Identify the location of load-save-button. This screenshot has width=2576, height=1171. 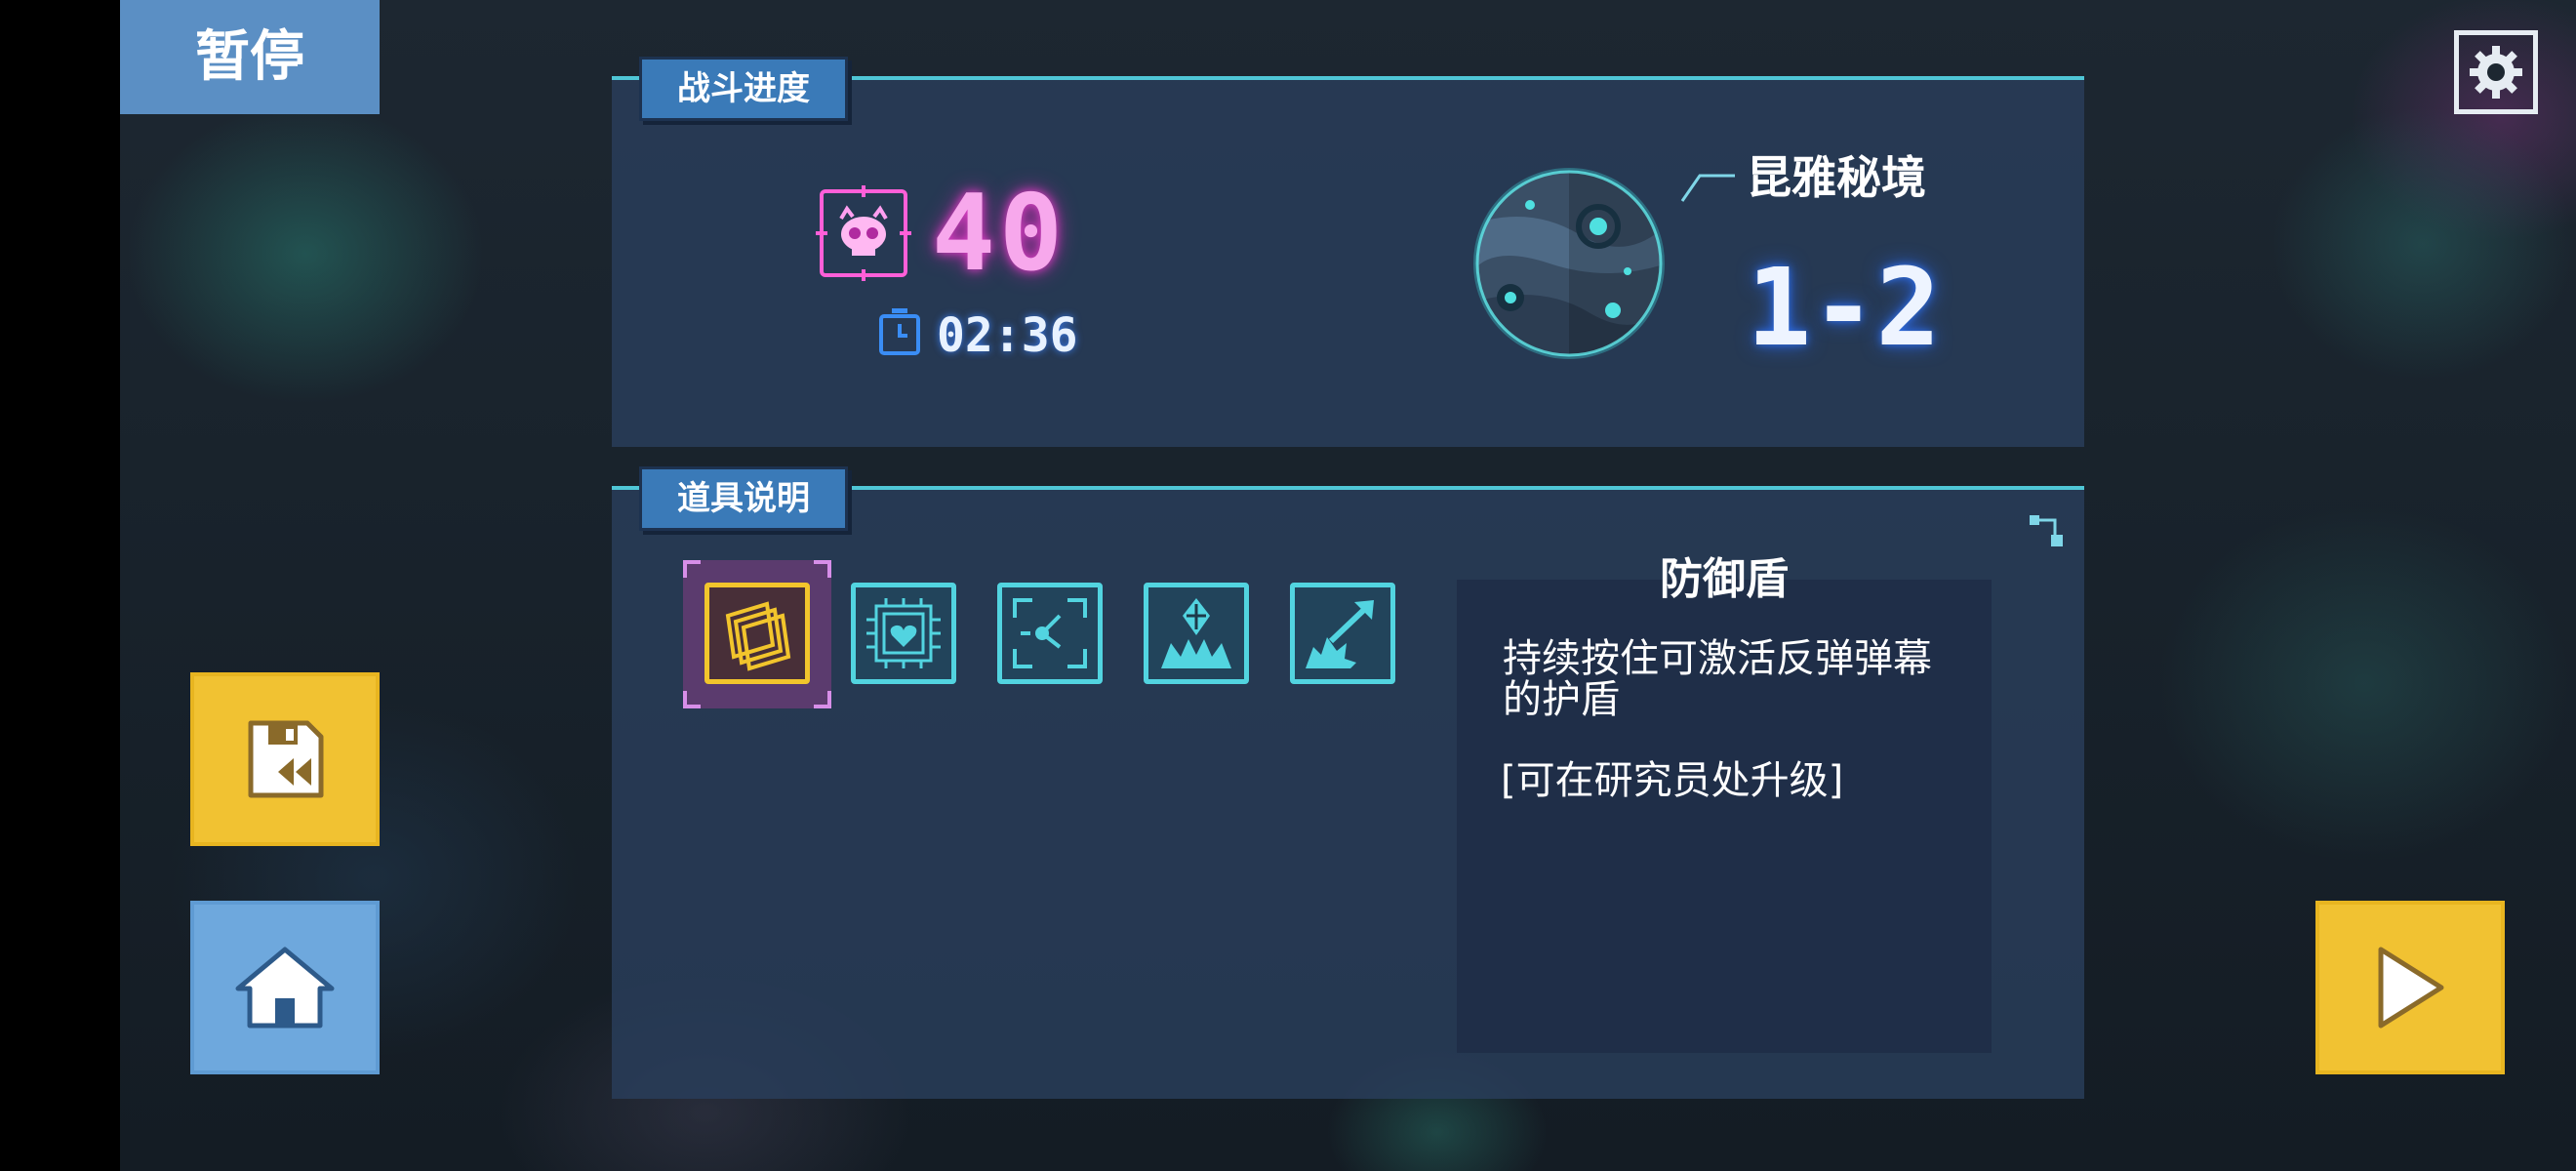
(285, 759).